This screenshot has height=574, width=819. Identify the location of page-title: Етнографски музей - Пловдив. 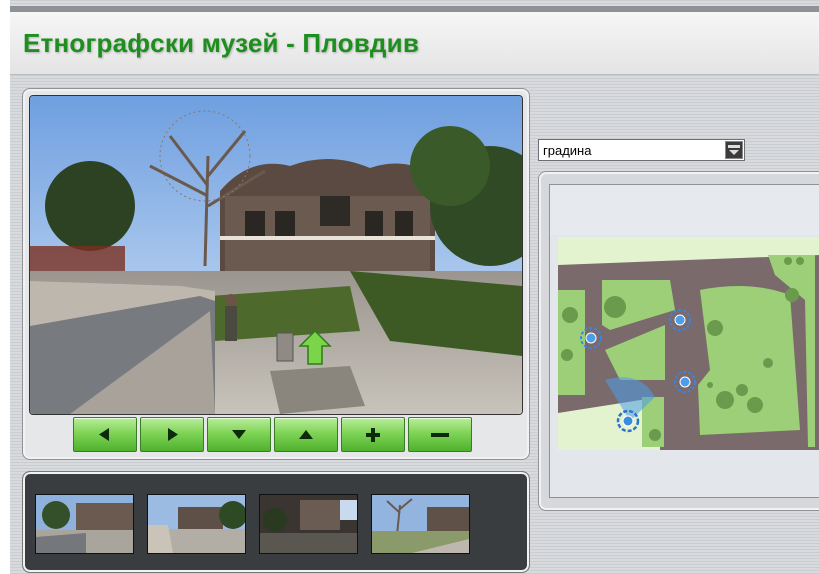
(221, 43).